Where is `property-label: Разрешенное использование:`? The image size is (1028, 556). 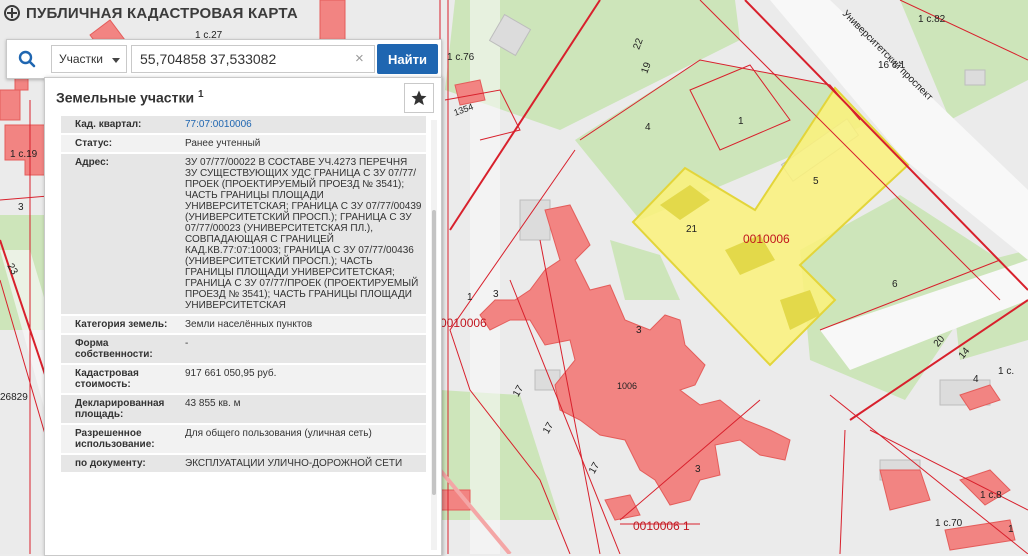
property-label: Разрешенное использование: is located at coordinates (115, 439).